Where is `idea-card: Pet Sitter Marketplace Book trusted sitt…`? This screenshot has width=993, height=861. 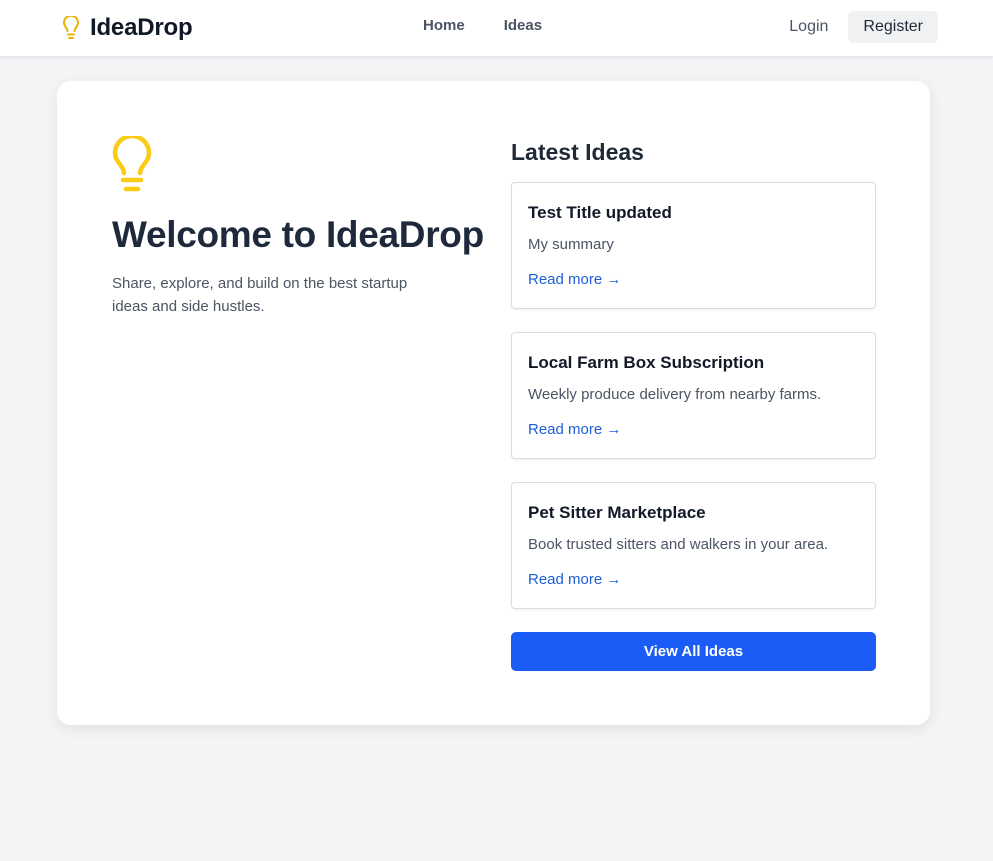 idea-card: Pet Sitter Marketplace Book trusted sitt… is located at coordinates (693, 545).